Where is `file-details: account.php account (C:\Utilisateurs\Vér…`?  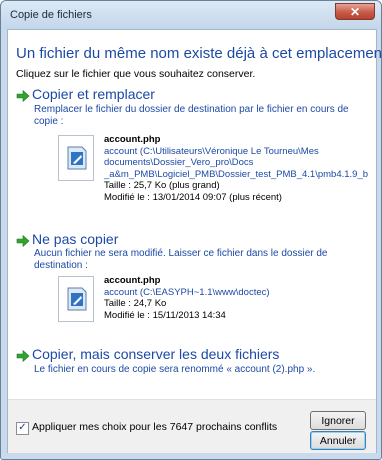 file-details: account.php account (C:\Utilisateurs\Vér… is located at coordinates (236, 168).